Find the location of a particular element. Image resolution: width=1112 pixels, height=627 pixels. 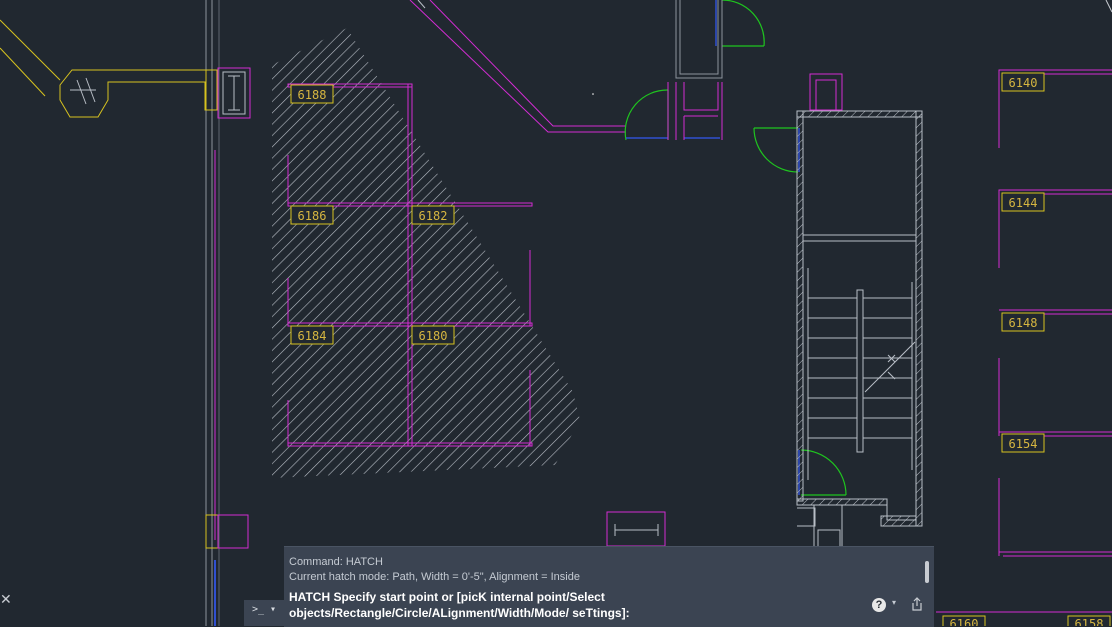

svg-text: 6184 is located at coordinates (312, 336).